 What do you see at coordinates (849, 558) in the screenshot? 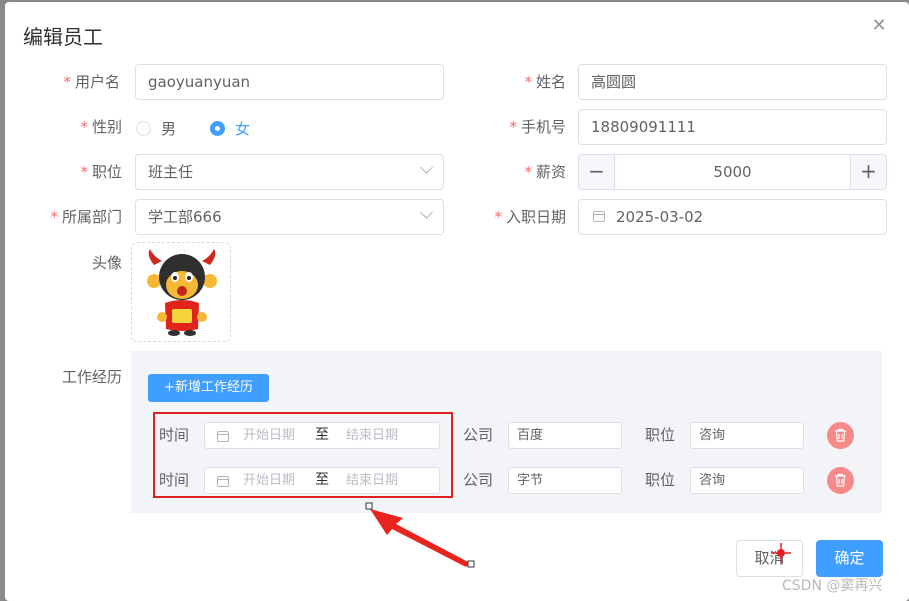
I see `confirm-button: 确定` at bounding box center [849, 558].